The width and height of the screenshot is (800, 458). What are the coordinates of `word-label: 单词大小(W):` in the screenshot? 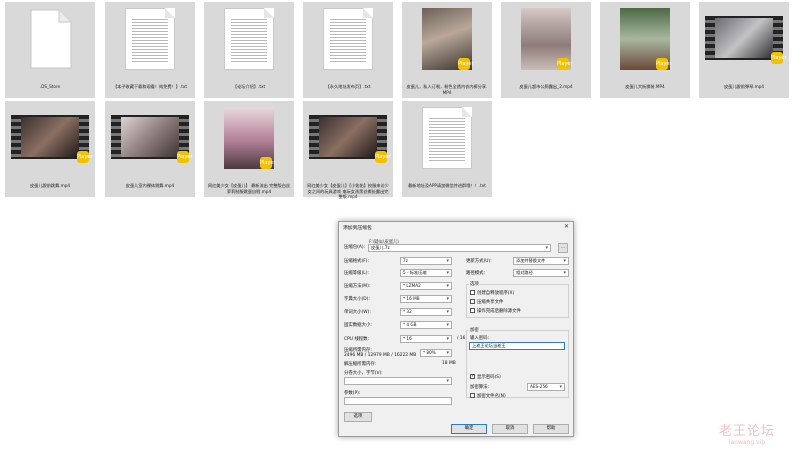 It's located at (357, 312).